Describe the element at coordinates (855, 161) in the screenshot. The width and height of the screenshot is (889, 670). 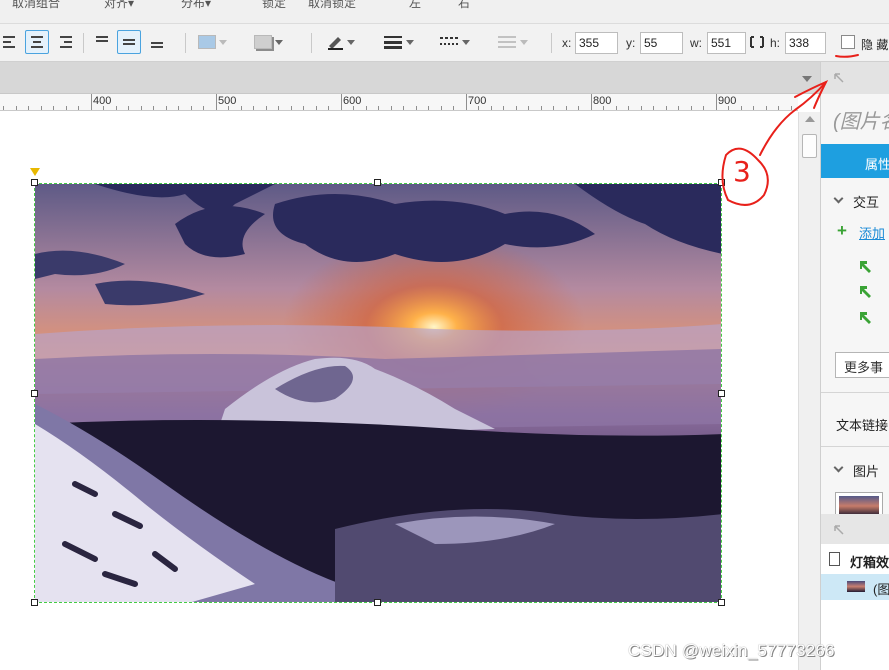
I see `tab-properties: 属性` at that location.